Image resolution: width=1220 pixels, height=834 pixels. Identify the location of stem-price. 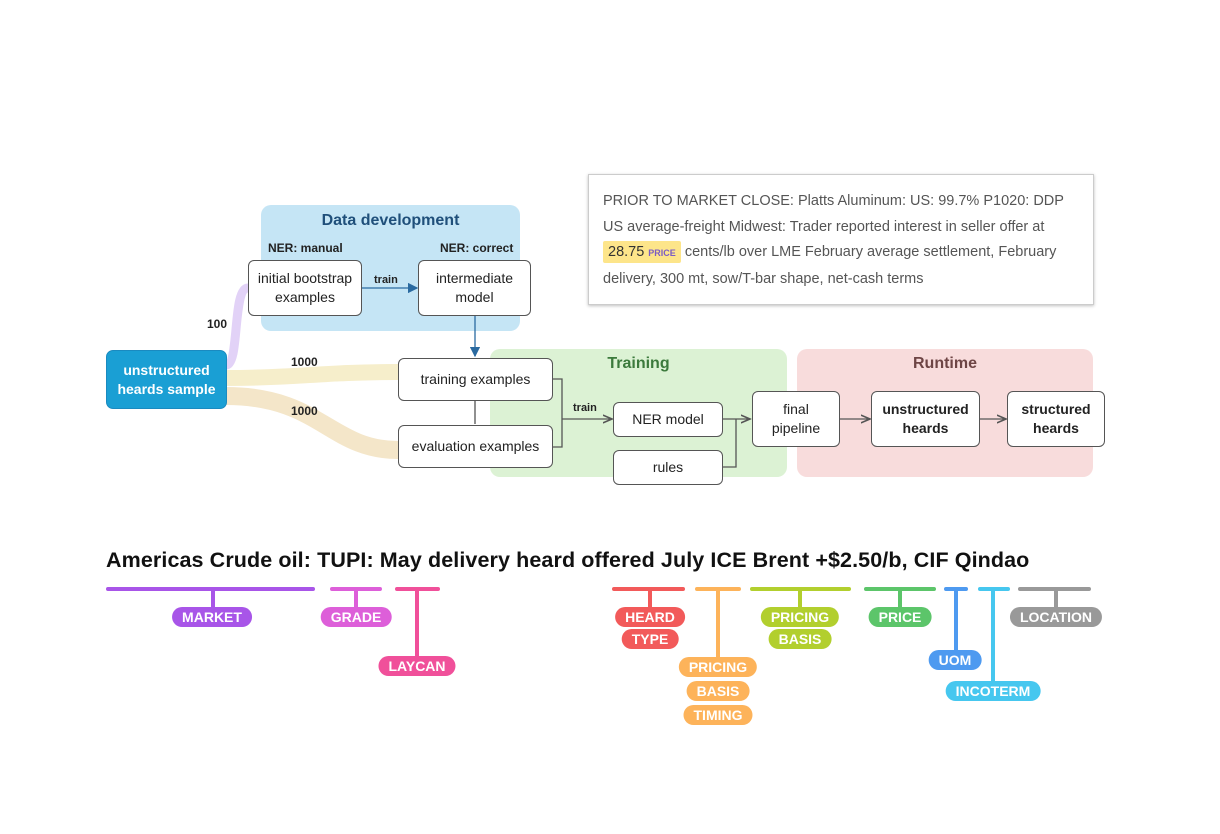
(900, 598).